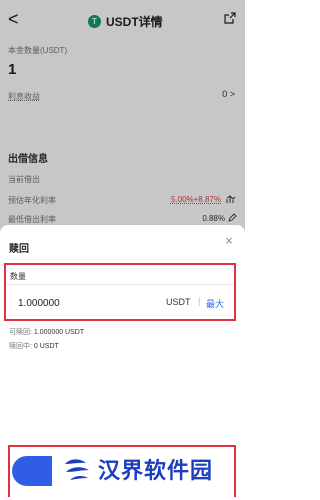  Describe the element at coordinates (32, 471) in the screenshot. I see `confirm-redeem-button` at that location.